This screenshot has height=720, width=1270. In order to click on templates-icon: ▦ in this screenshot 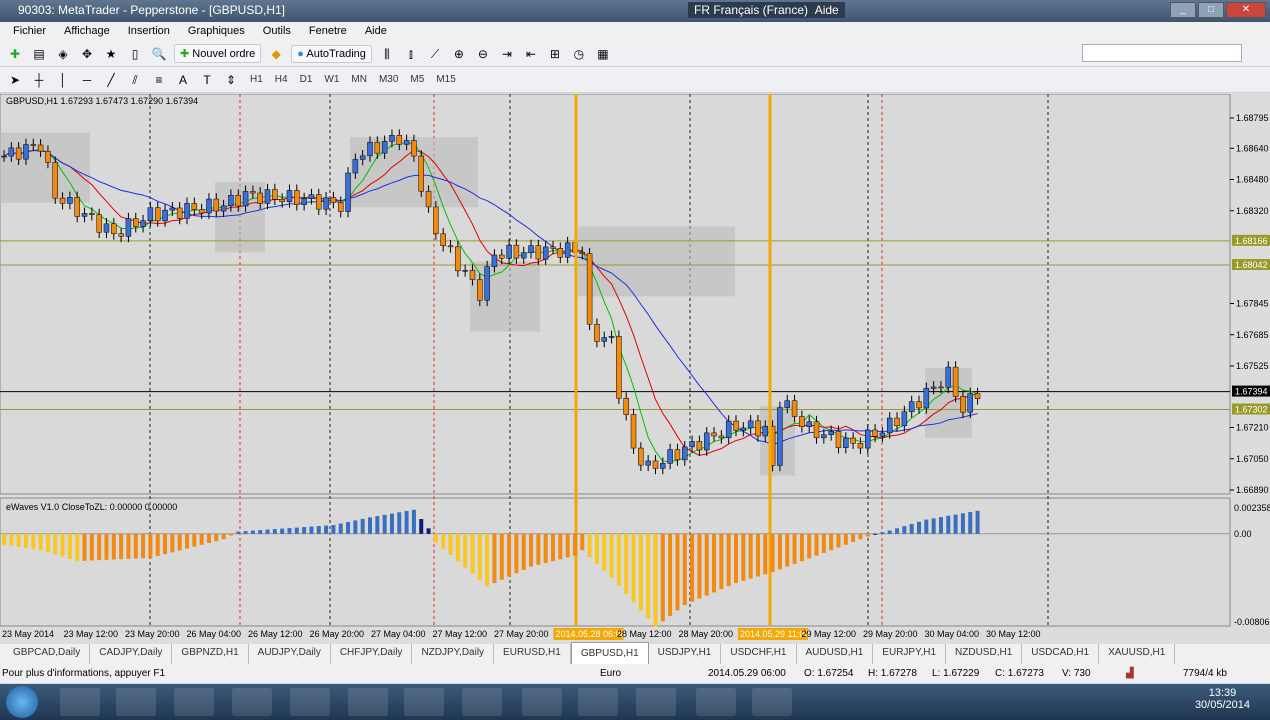, I will do `click(603, 54)`.